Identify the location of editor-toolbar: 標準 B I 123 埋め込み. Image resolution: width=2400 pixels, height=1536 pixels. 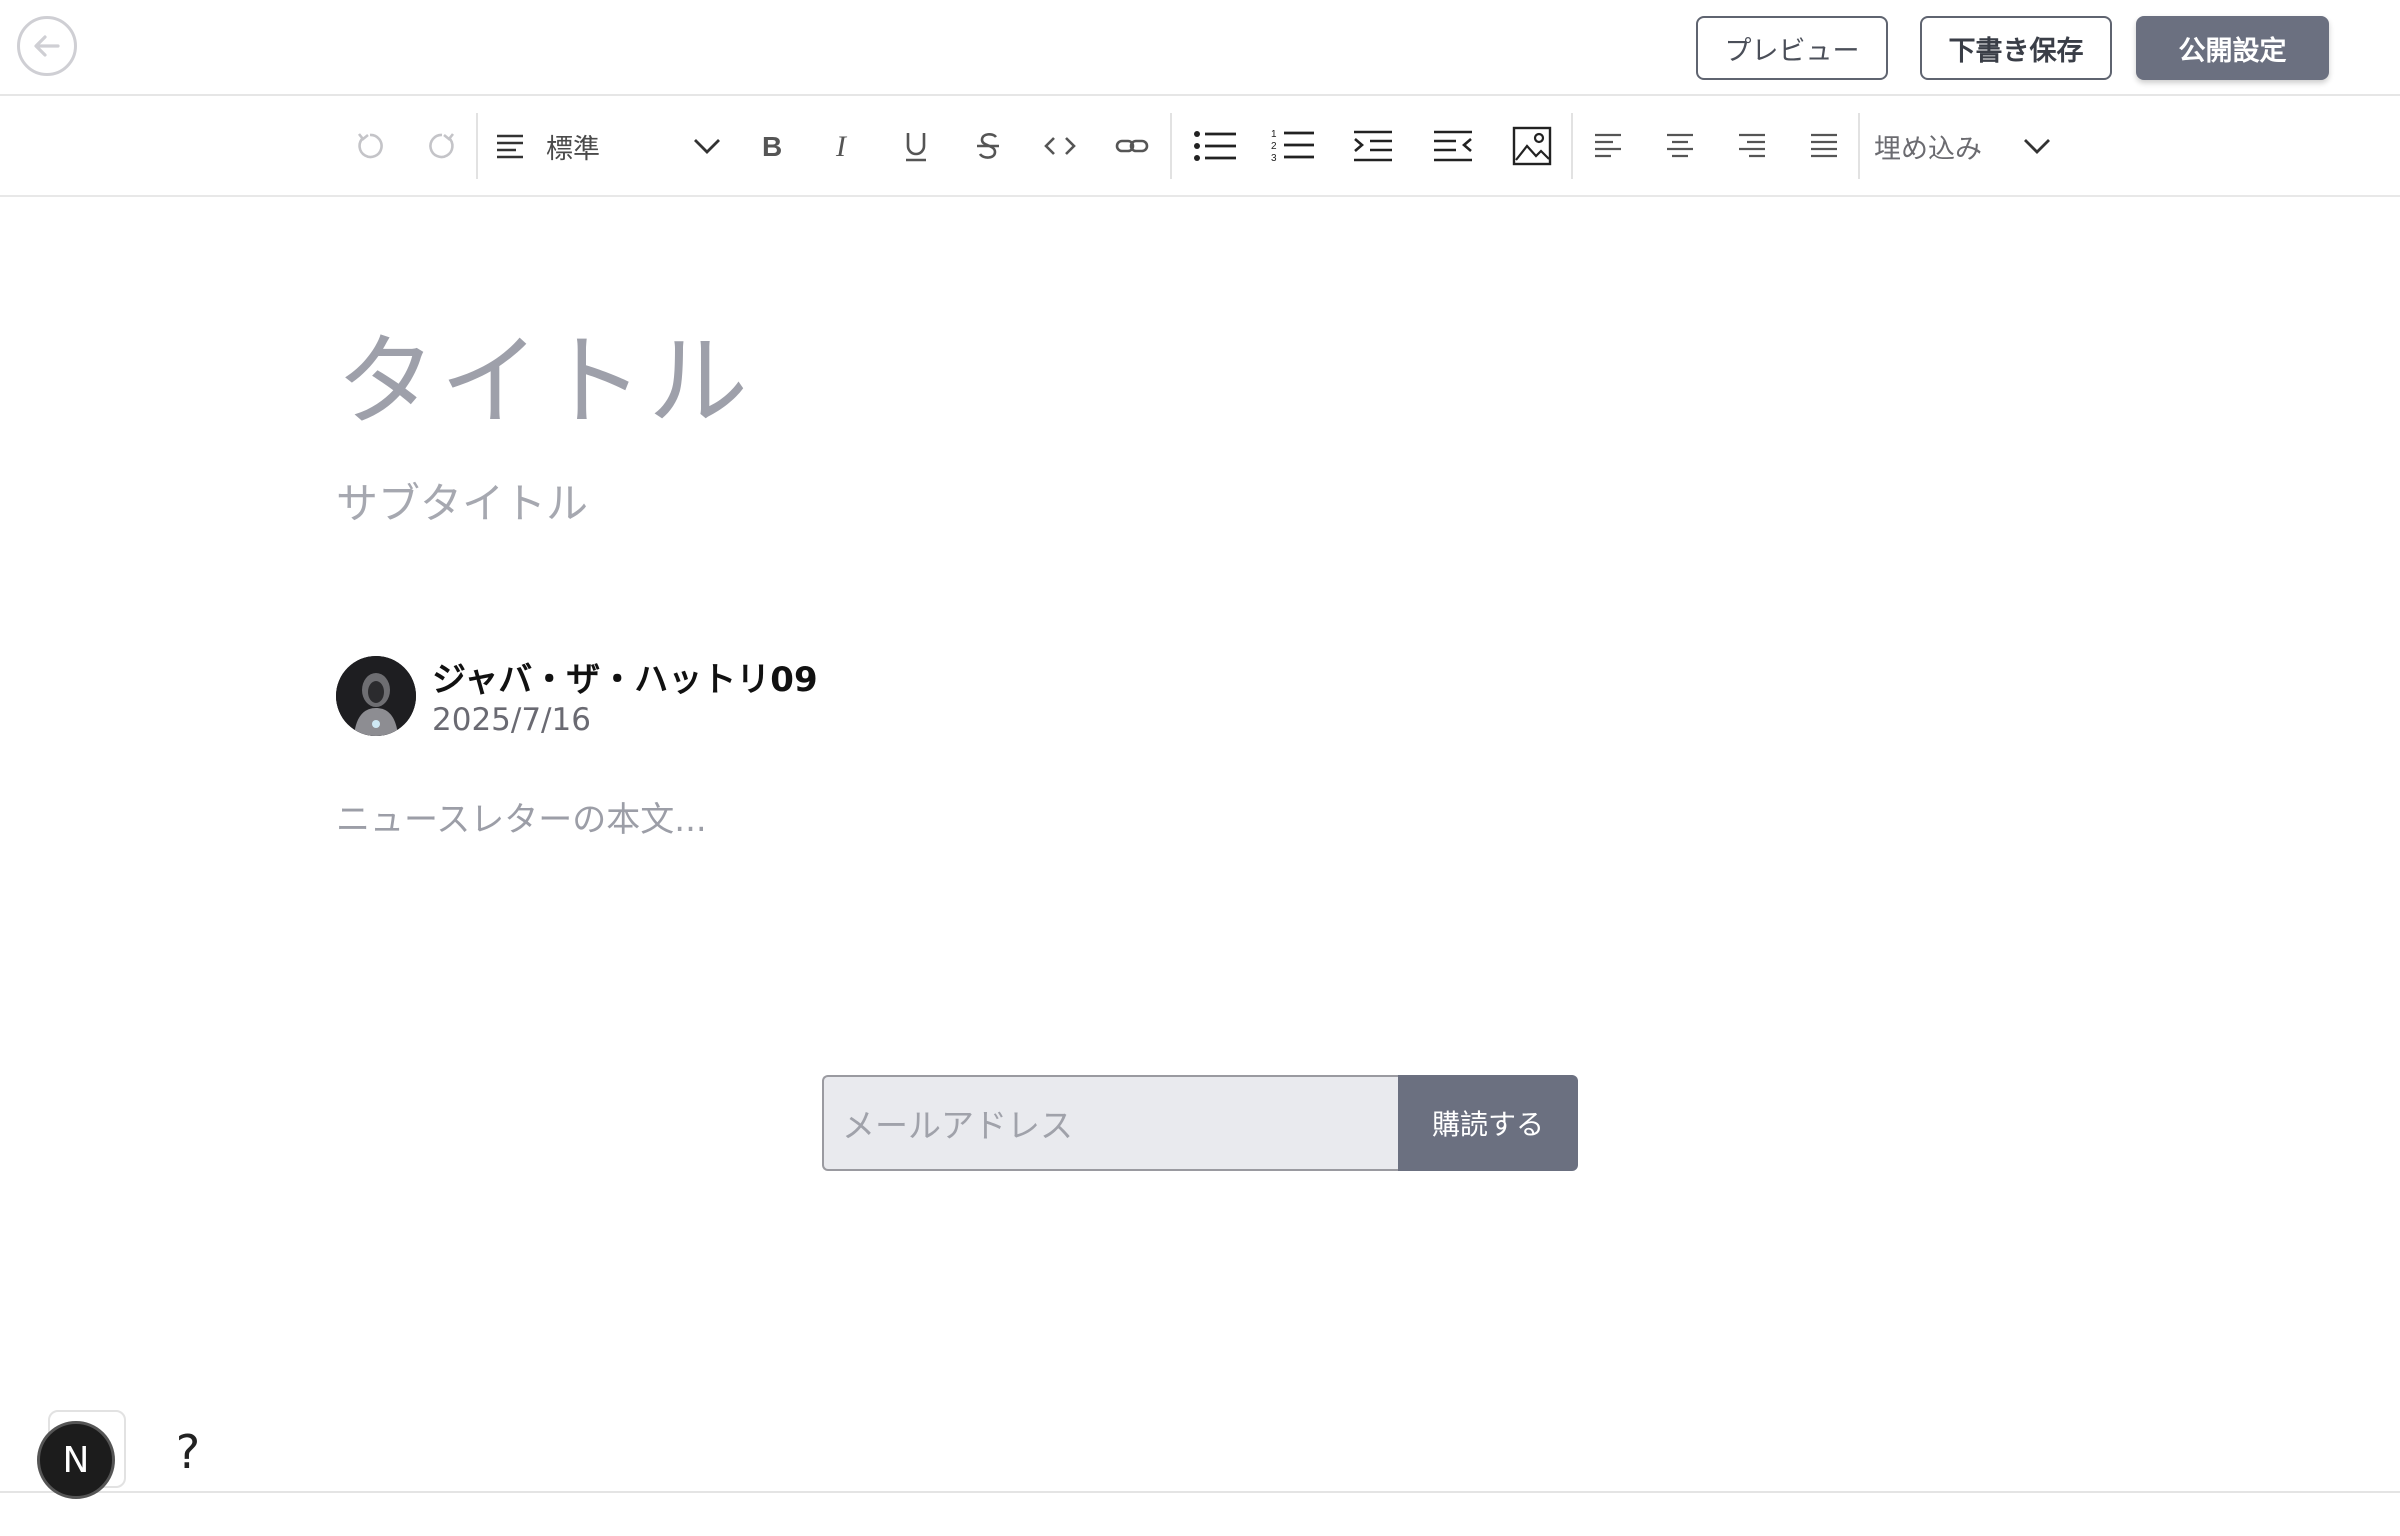
(1200, 147).